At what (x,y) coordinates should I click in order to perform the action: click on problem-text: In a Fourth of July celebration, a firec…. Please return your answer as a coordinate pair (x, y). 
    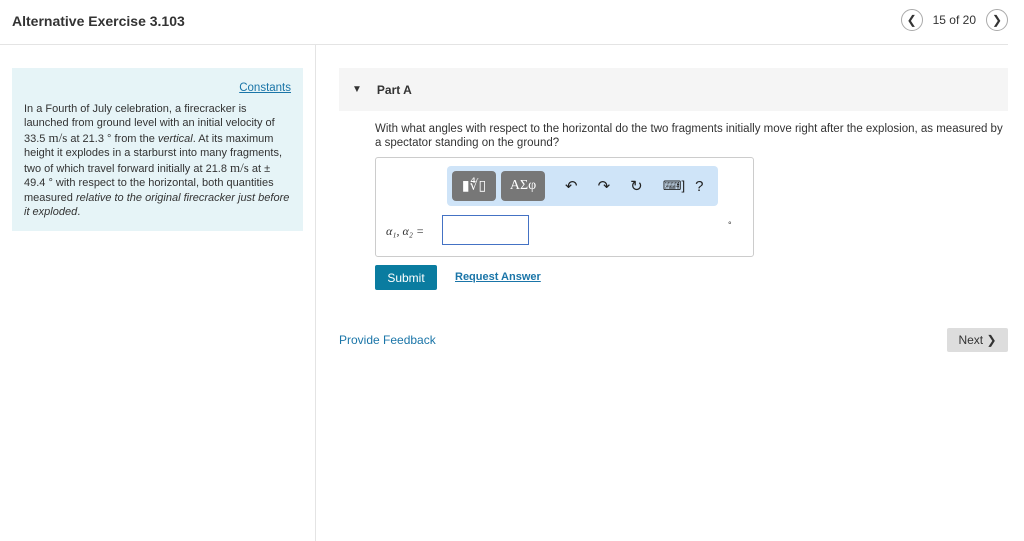
    Looking at the image, I should click on (157, 160).